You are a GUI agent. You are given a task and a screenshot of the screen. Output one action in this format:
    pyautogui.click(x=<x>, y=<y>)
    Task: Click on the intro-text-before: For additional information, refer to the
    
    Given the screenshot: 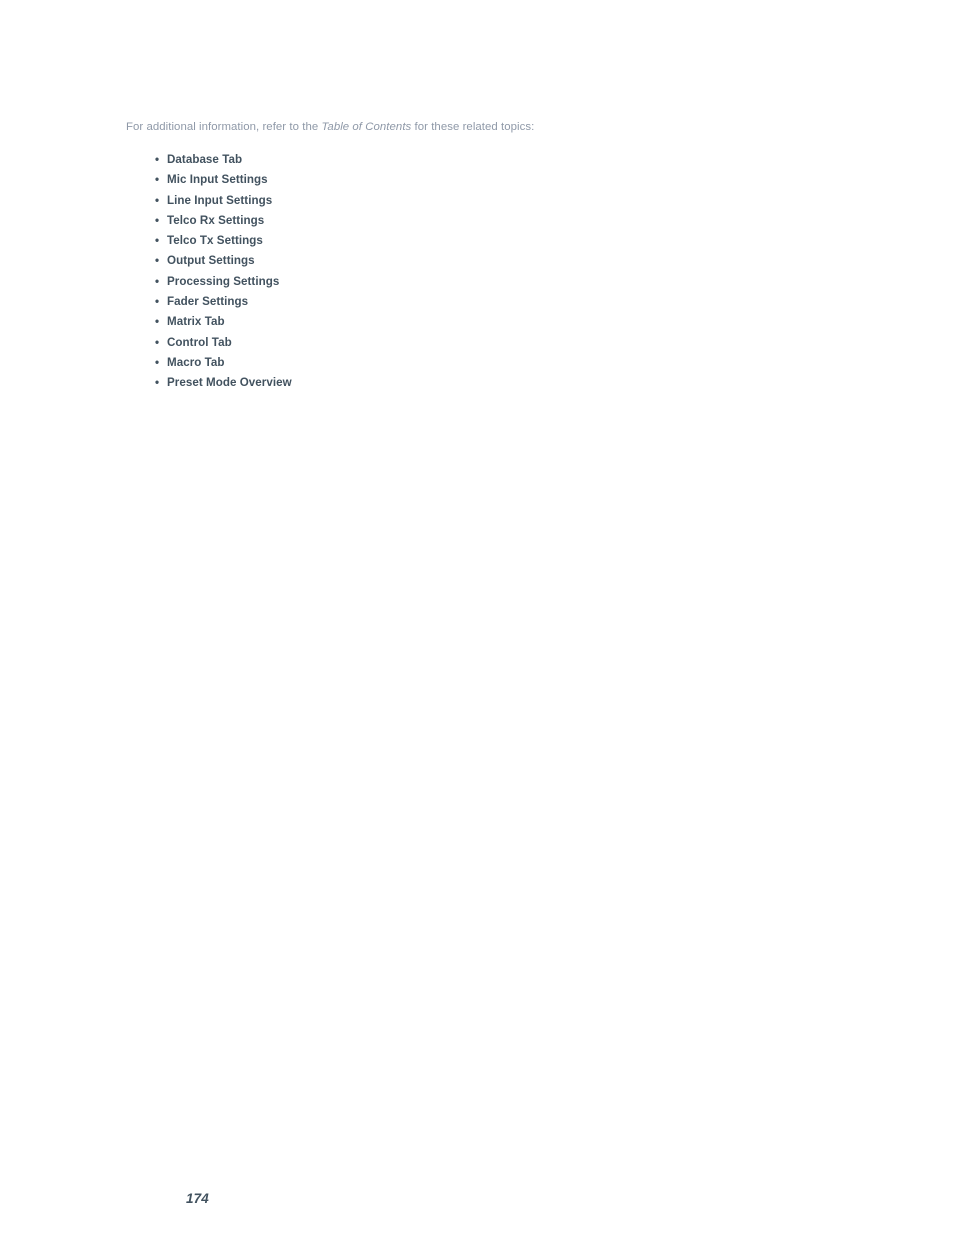 What is the action you would take?
    pyautogui.click(x=224, y=127)
    